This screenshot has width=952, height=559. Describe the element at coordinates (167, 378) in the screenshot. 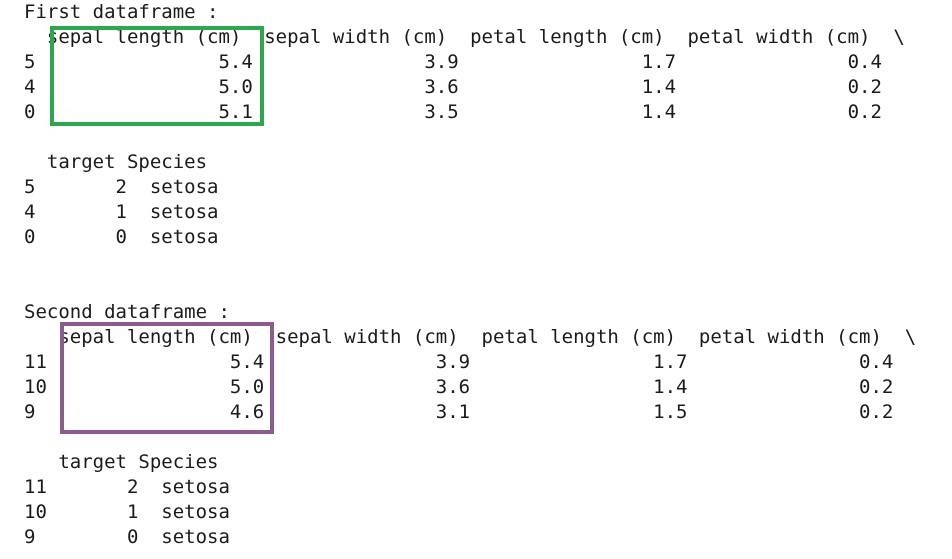

I see `second-column-highlight-box` at that location.